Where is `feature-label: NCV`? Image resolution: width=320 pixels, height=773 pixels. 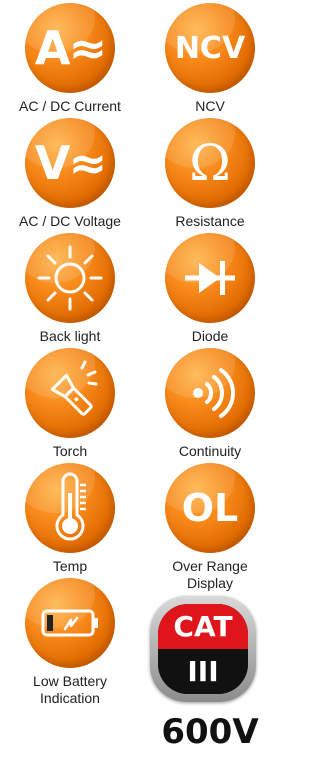 feature-label: NCV is located at coordinates (210, 106).